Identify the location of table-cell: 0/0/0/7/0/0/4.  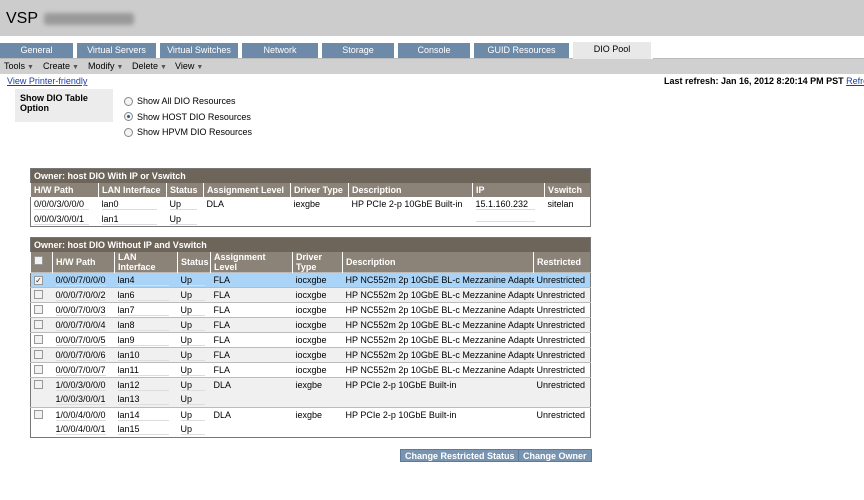
(83, 324).